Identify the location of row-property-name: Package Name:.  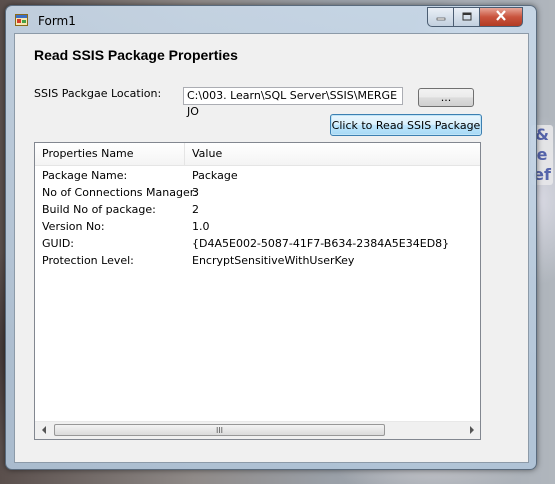
(85, 175).